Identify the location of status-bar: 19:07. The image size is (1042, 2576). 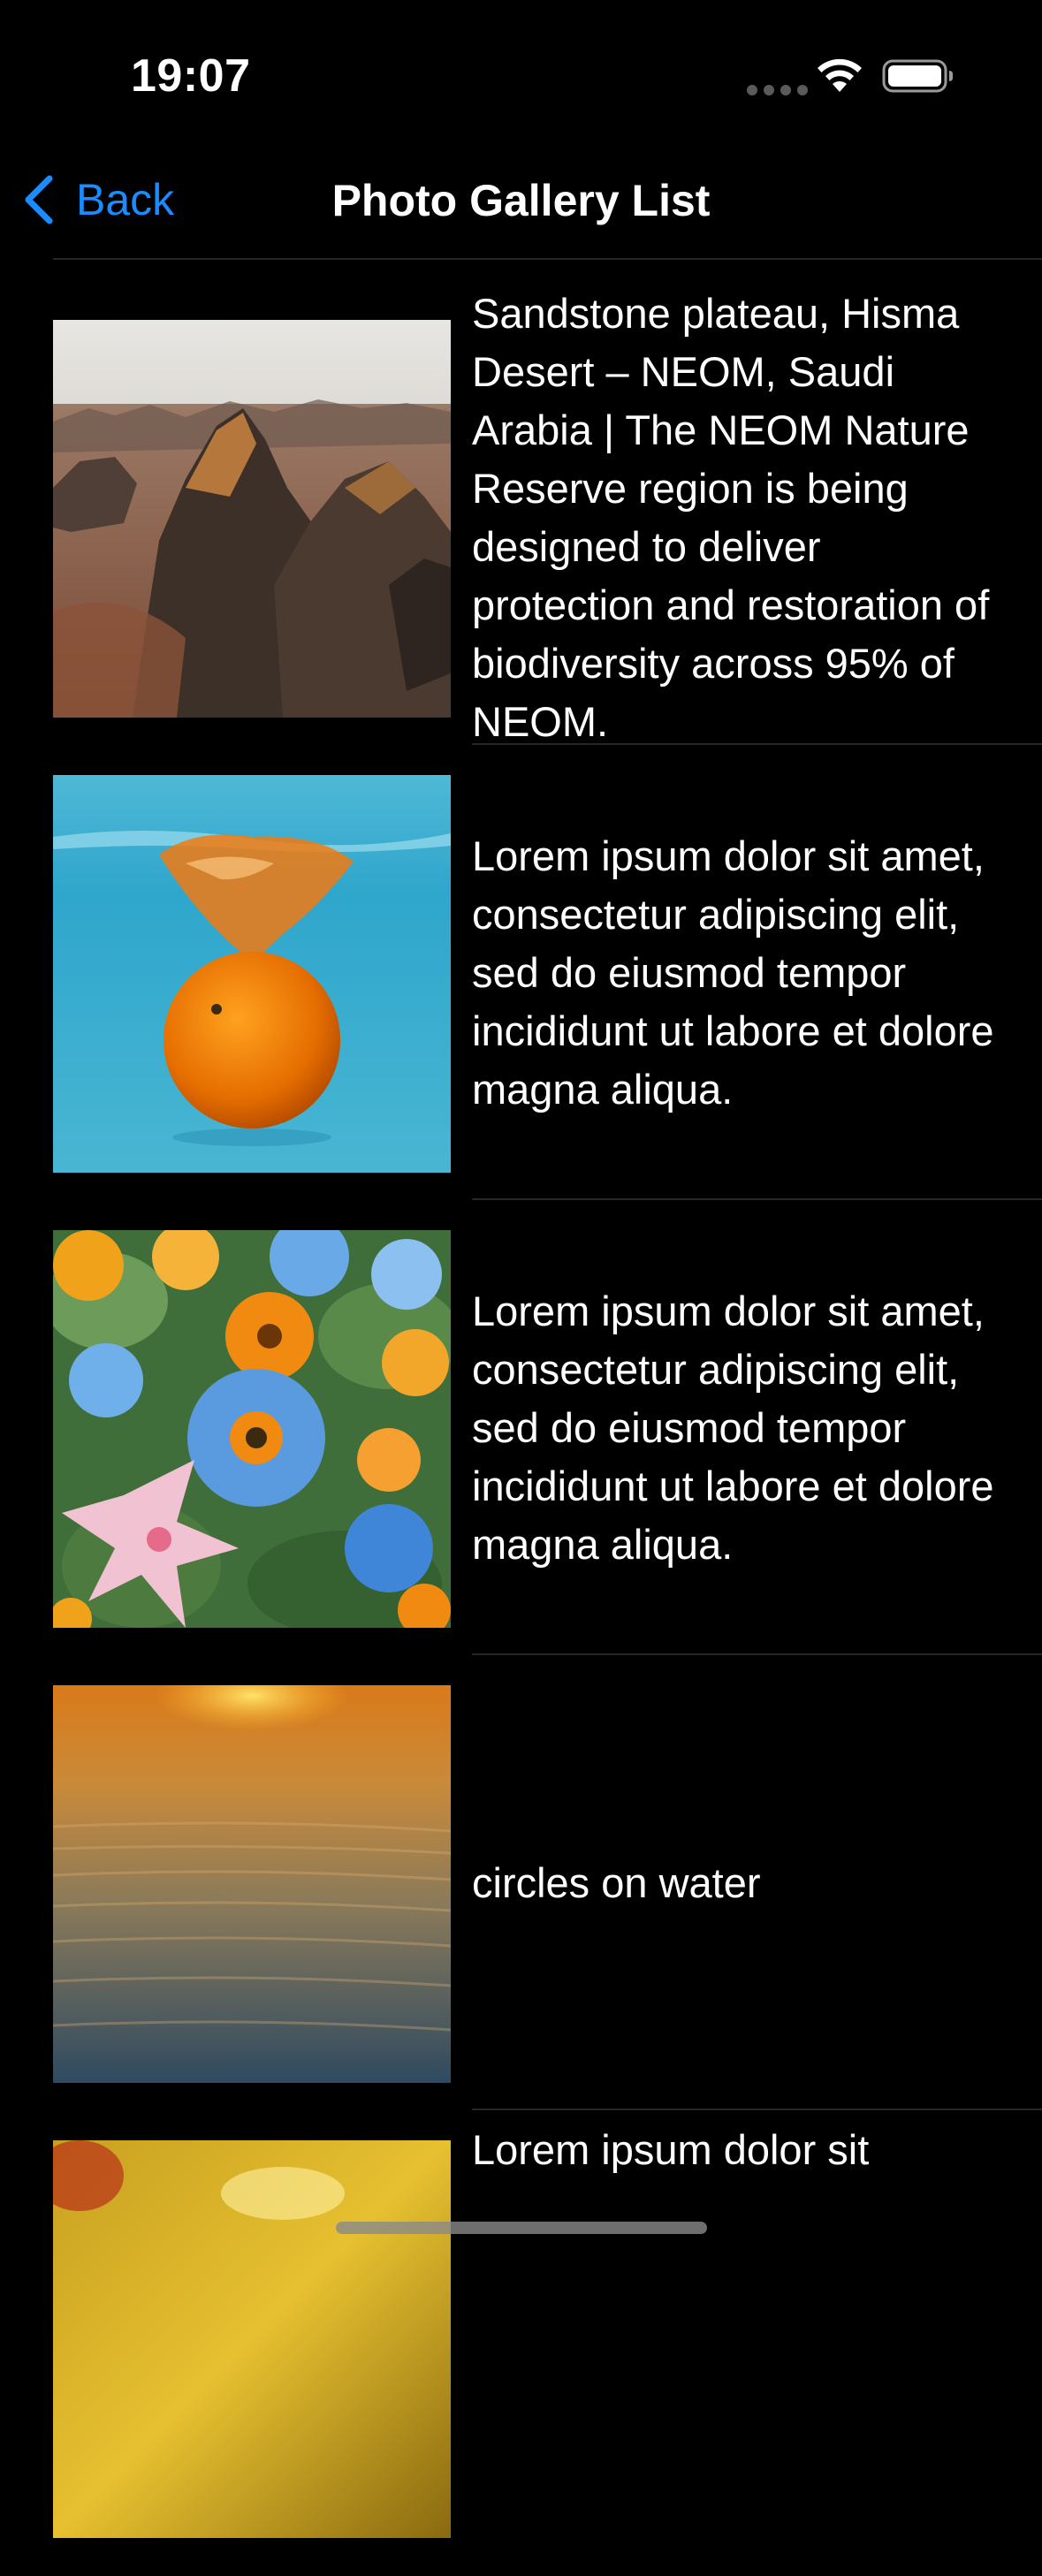
(521, 66).